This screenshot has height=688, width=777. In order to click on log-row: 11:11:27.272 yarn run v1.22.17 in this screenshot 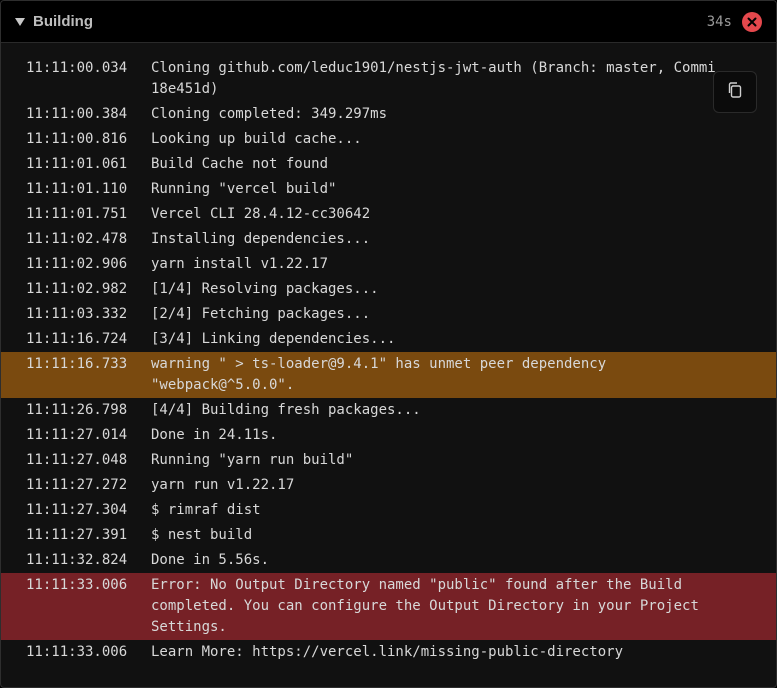, I will do `click(388, 485)`.